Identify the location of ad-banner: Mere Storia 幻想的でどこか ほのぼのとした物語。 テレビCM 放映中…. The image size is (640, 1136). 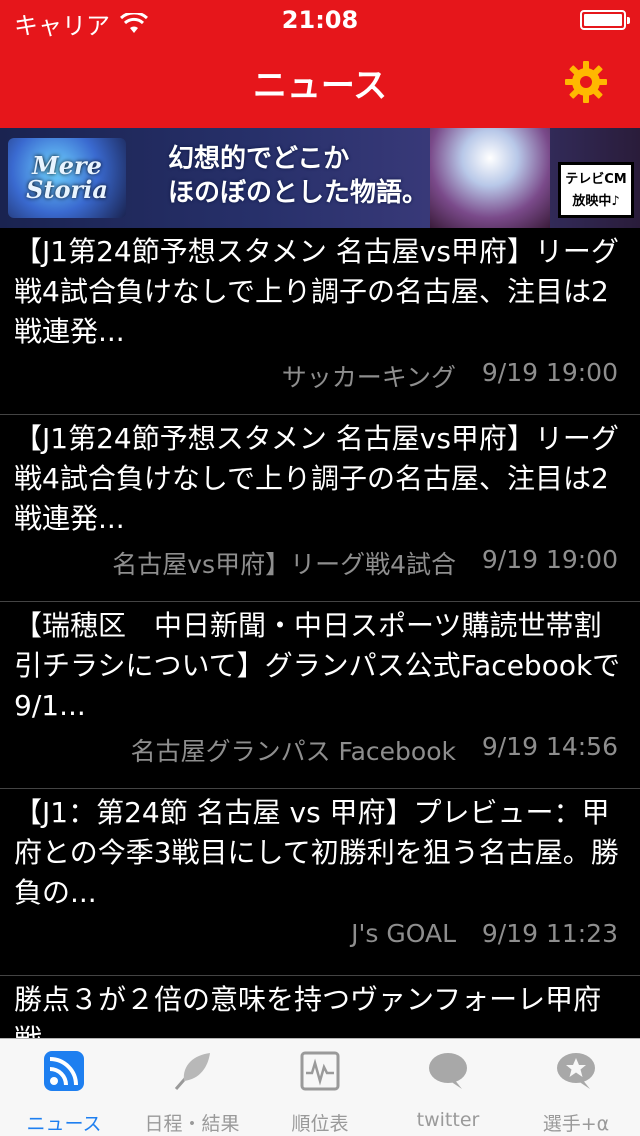
(320, 178).